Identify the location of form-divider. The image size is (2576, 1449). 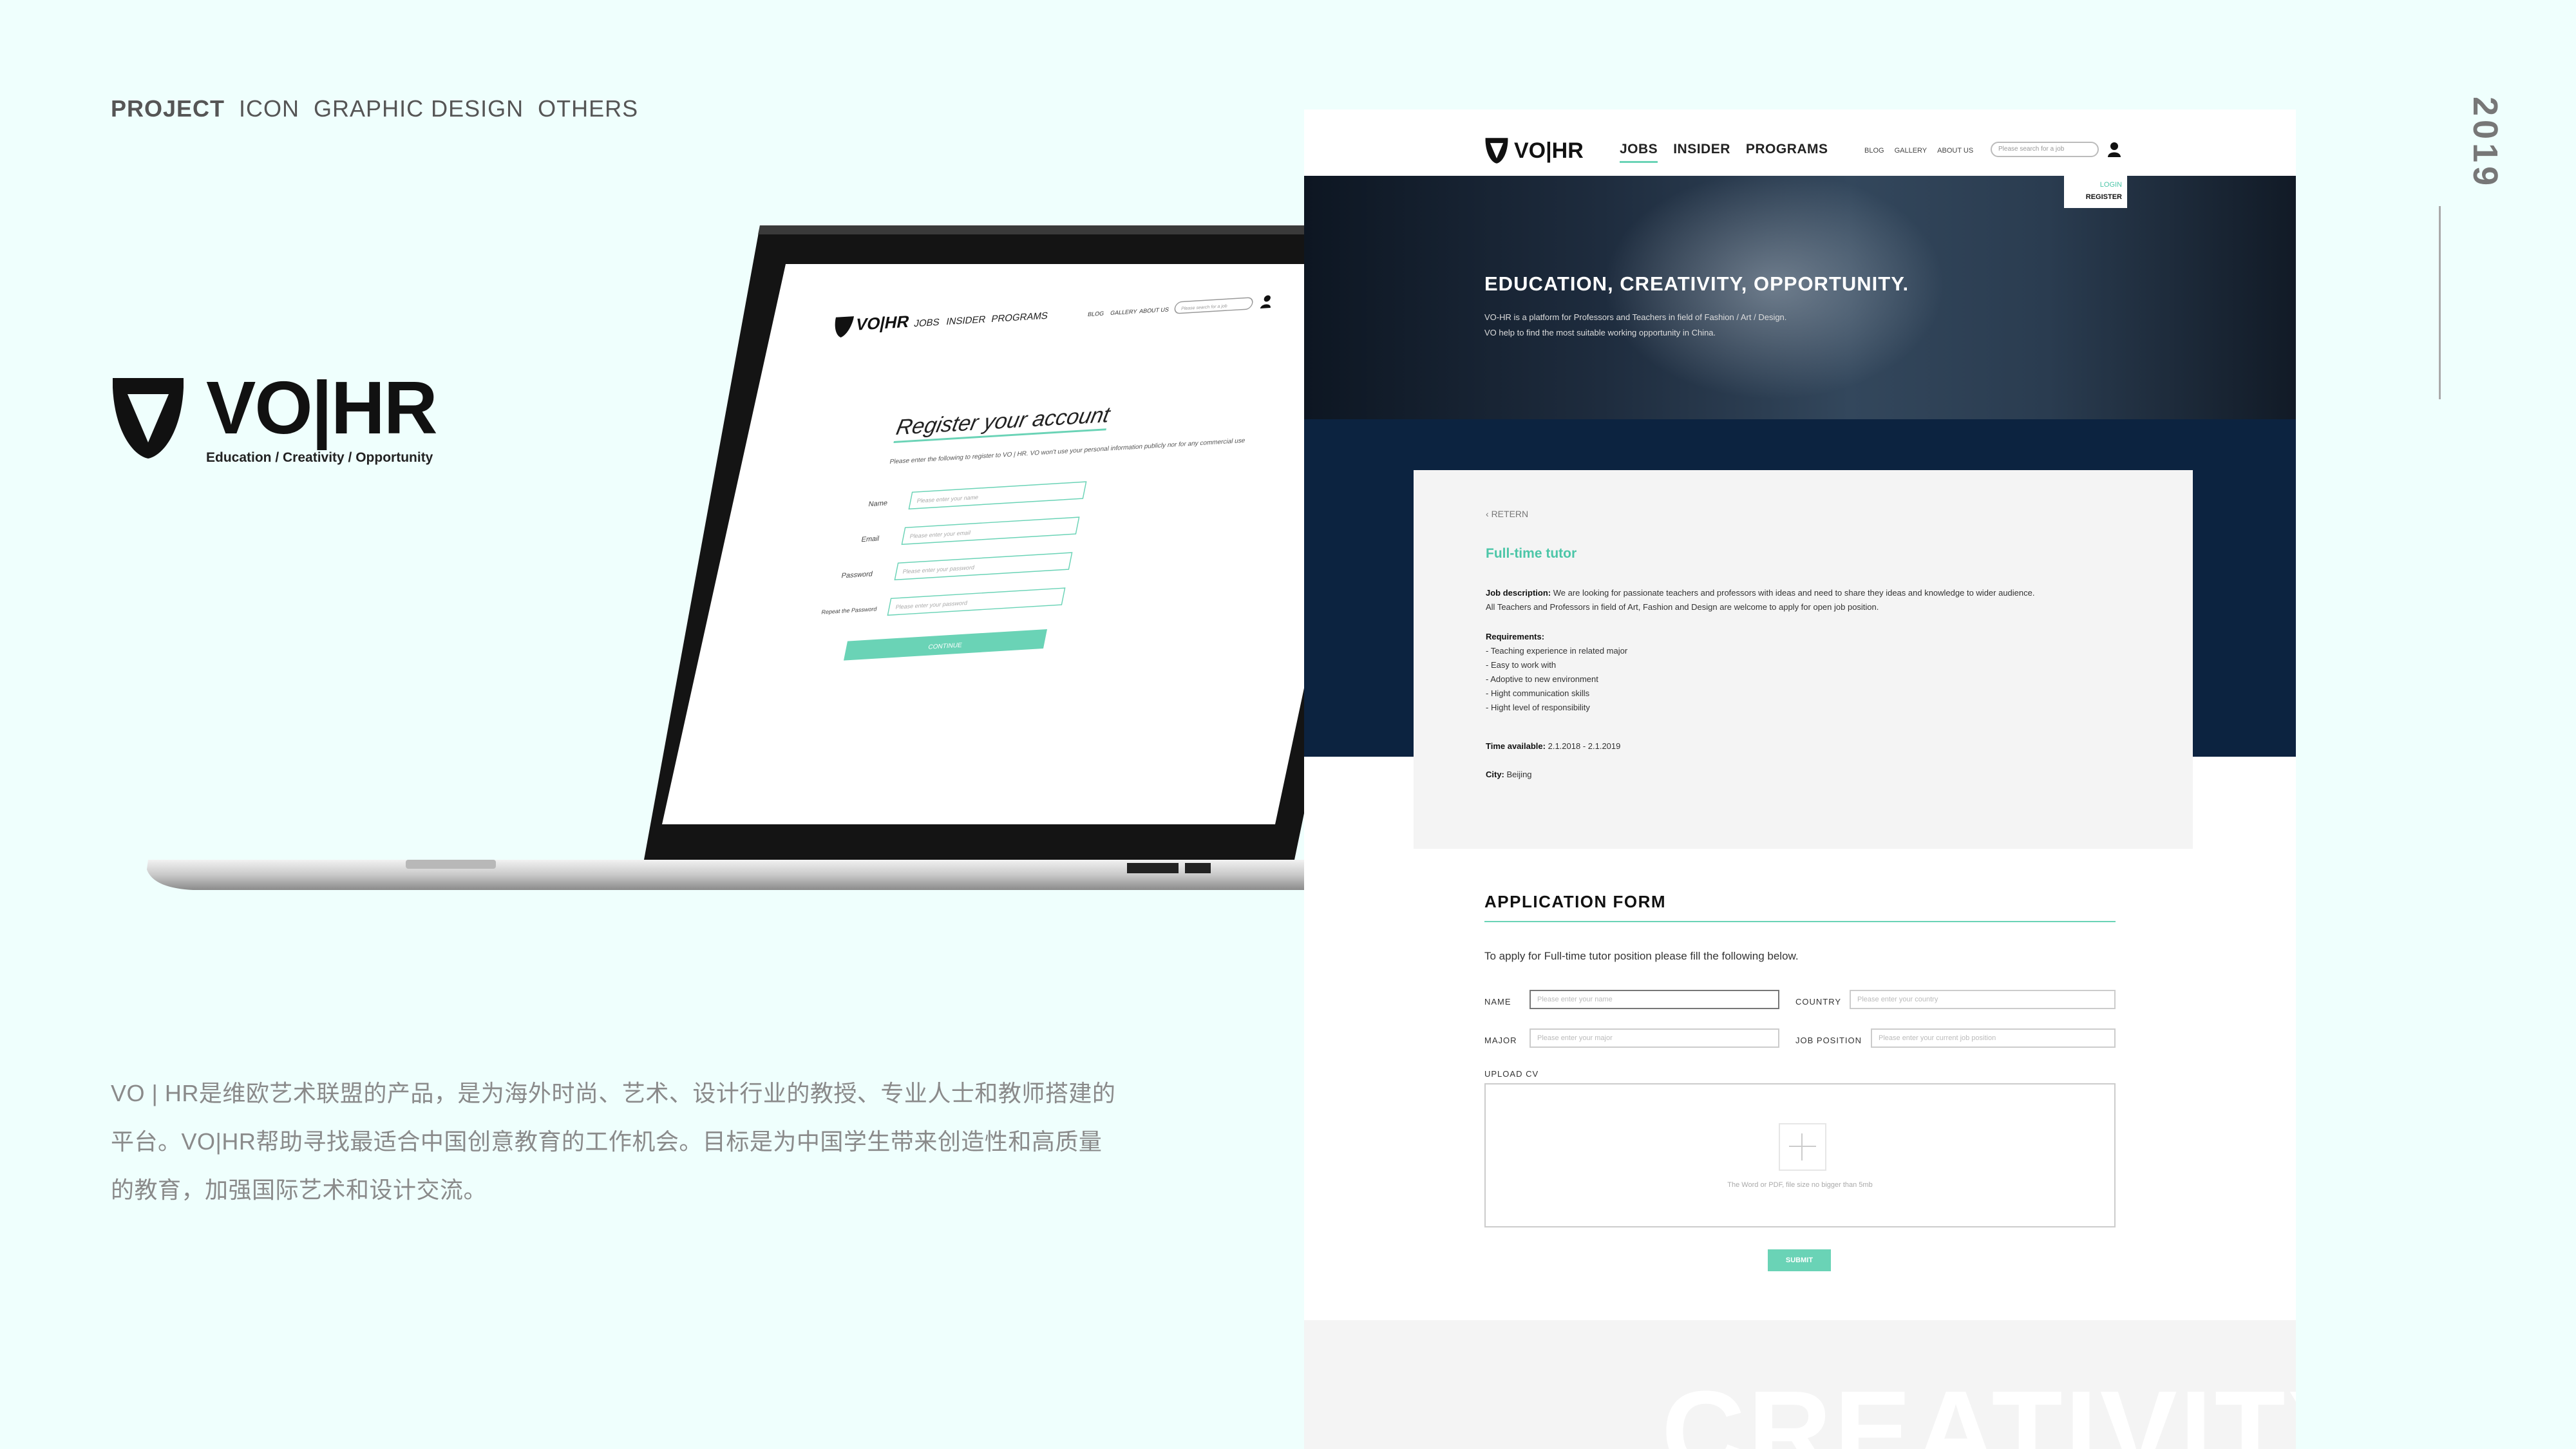
(1800, 921).